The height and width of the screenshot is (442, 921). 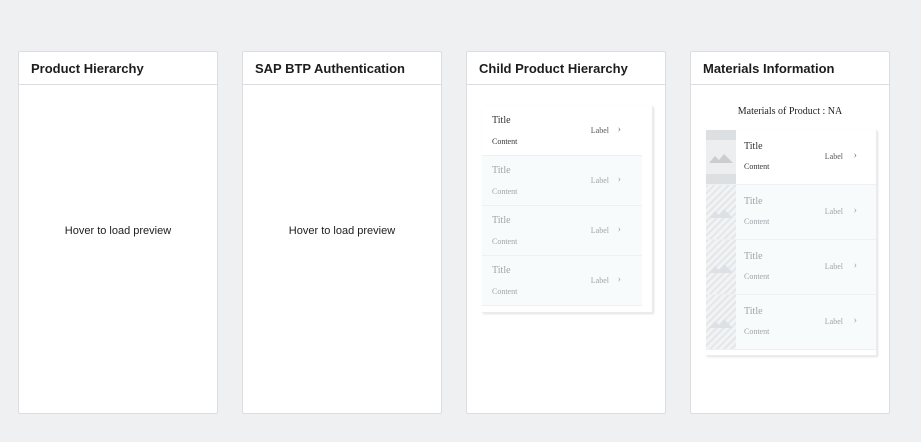 What do you see at coordinates (790, 68) in the screenshot?
I see `card-title: Materials Information` at bounding box center [790, 68].